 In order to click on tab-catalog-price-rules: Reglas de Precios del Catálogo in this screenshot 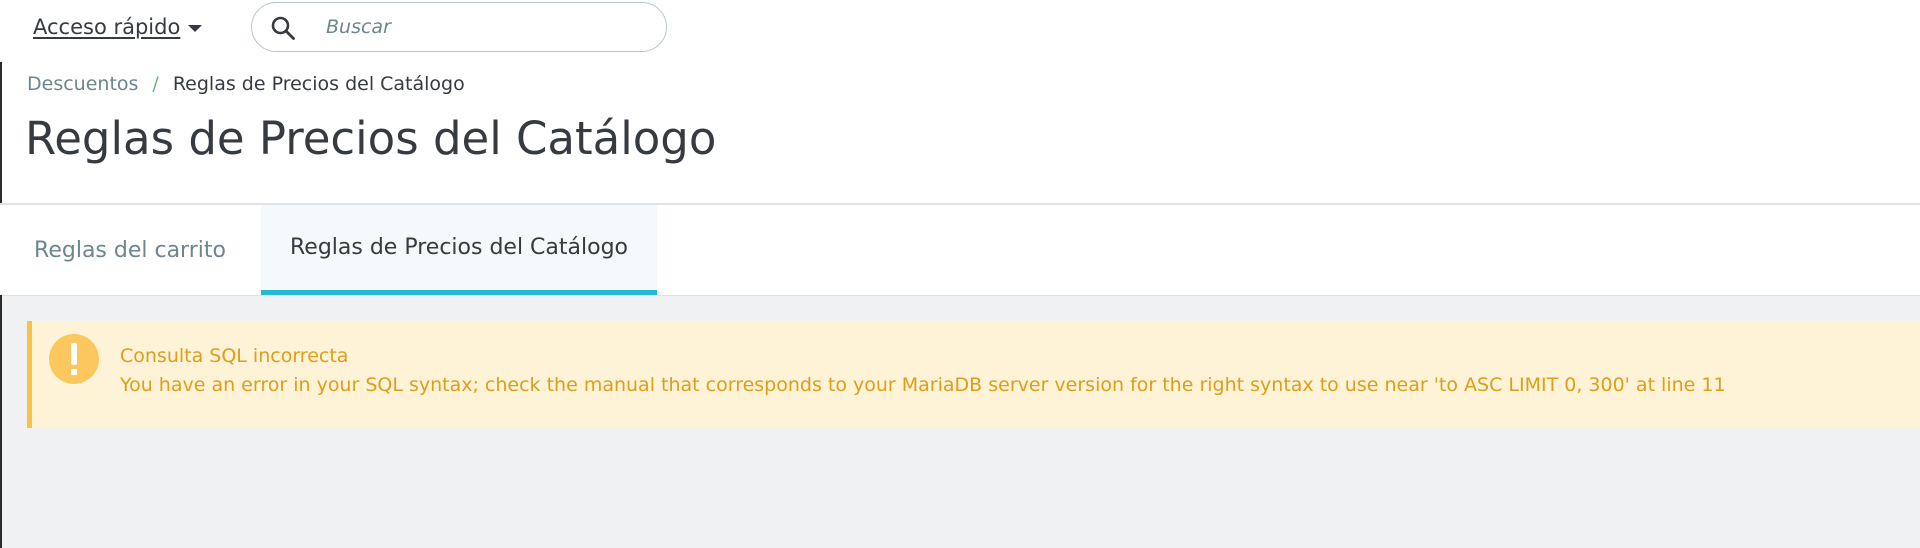, I will do `click(459, 250)`.